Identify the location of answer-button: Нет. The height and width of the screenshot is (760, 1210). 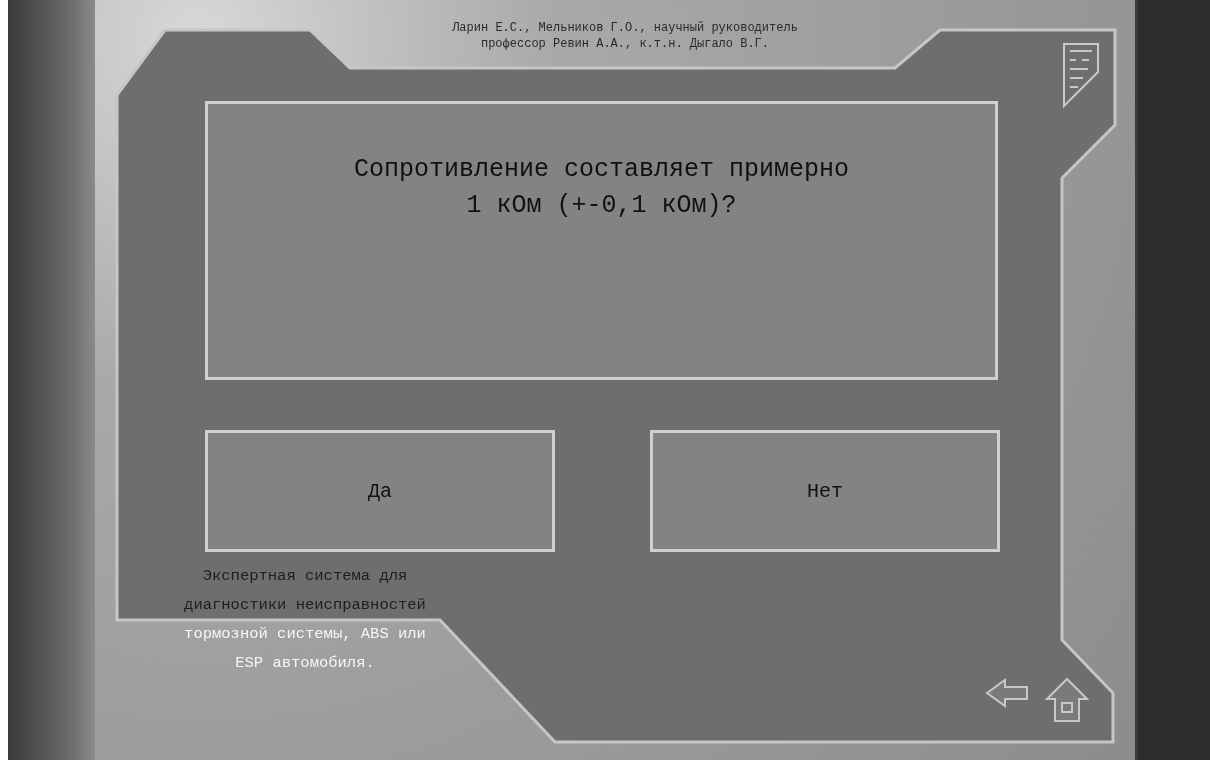
(825, 491).